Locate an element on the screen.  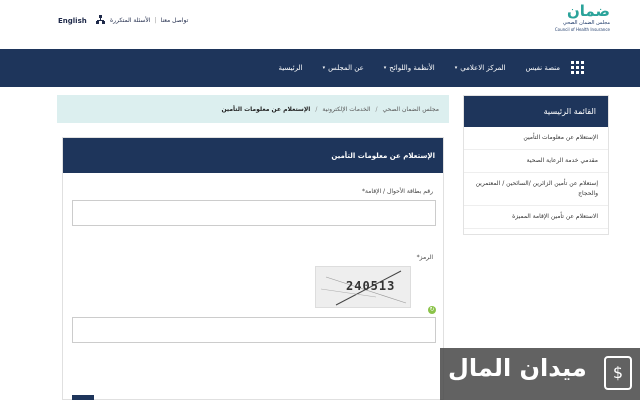
nav-item-label: الأنظمة واللوائح is located at coordinates (412, 68).